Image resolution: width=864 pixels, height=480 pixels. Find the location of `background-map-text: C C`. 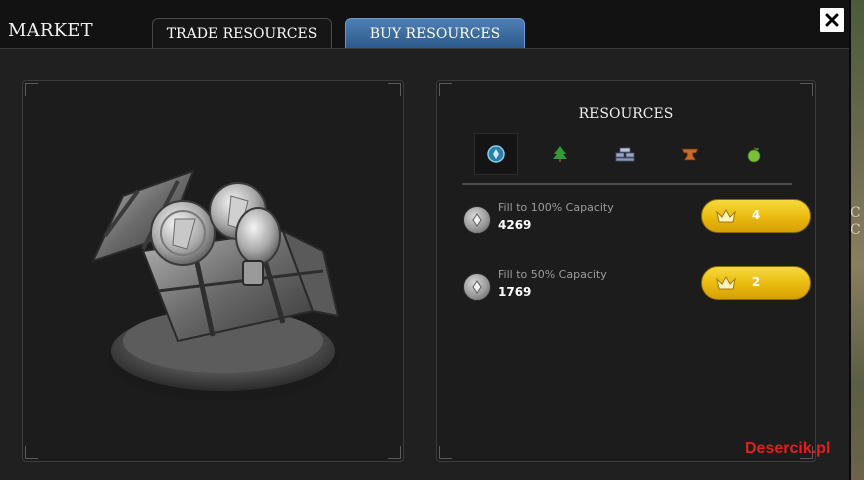

background-map-text: C C is located at coordinates (855, 221).